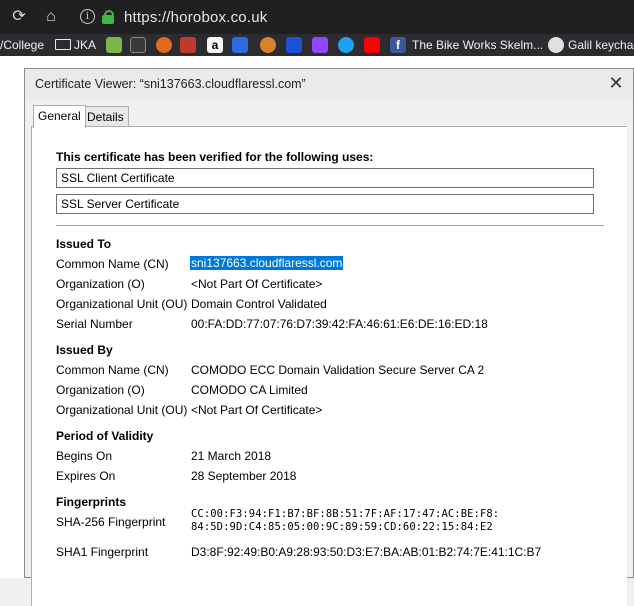  I want to click on browser-toolbar: ⟳ ⌂ i https://horobox.co.uk, so click(317, 17).